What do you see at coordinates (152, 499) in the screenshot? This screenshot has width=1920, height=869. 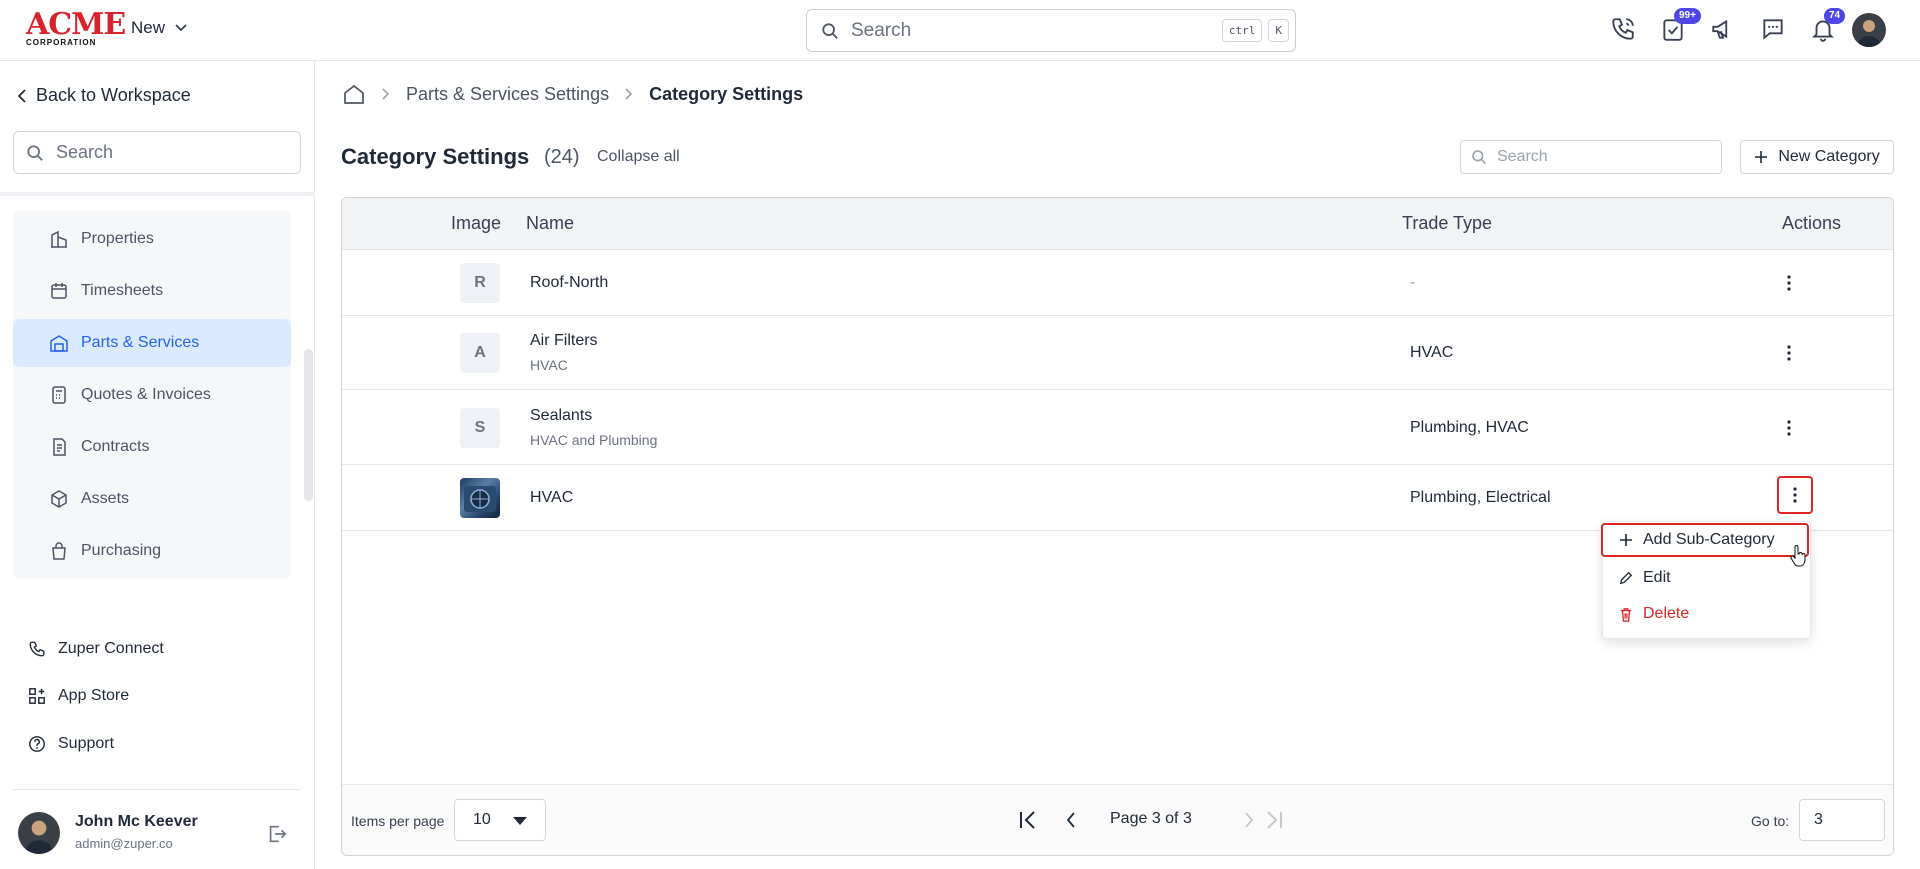 I see `sidebar-item-assets: Assets` at bounding box center [152, 499].